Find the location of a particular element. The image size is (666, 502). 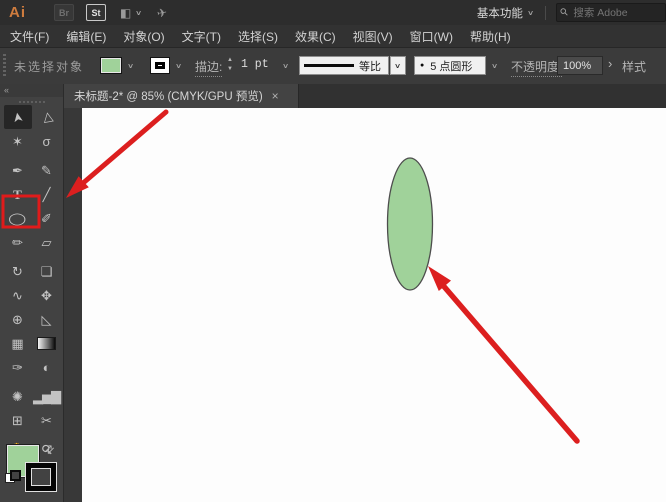

symbol-sprayer-icon: ✺ is located at coordinates (17, 396).